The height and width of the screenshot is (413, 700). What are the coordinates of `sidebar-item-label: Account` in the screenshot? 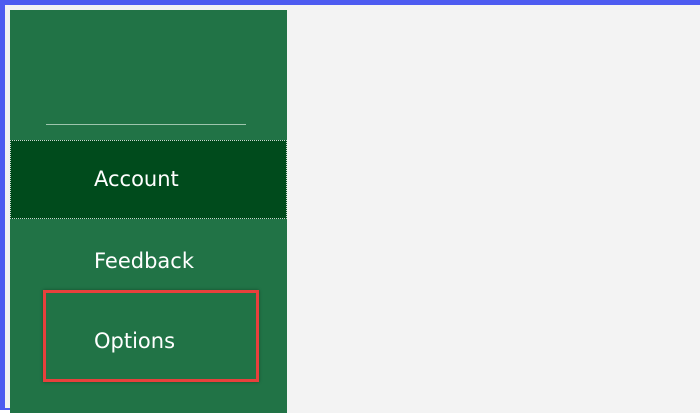 It's located at (136, 179).